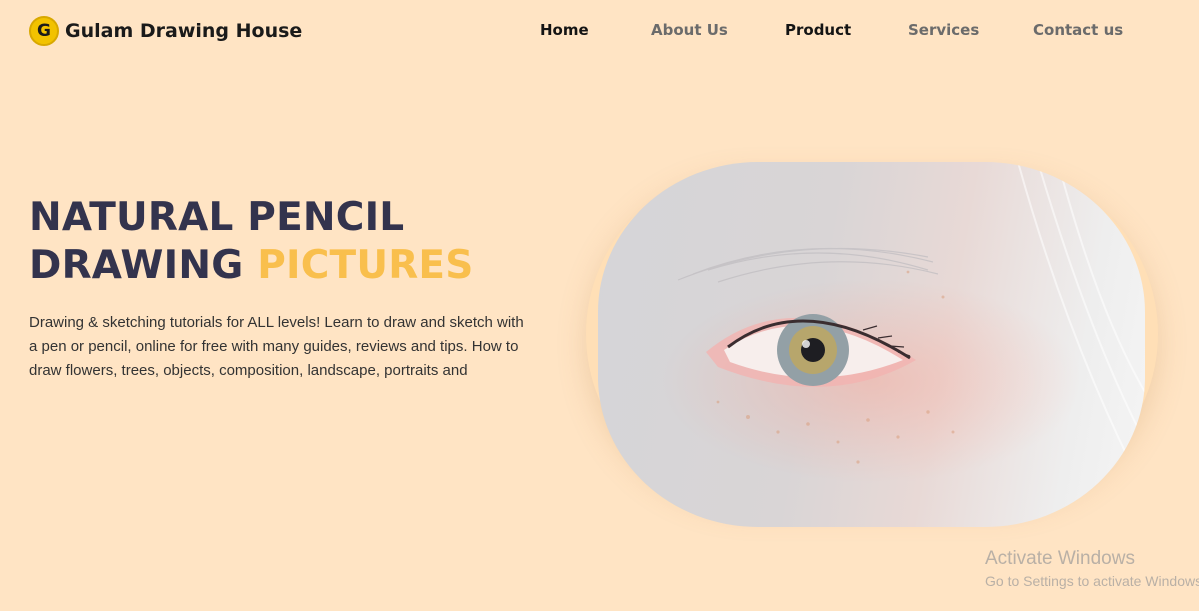 The image size is (1199, 611). Describe the element at coordinates (217, 217) in the screenshot. I see `hero-title-line1: NATURAL PENCIL` at that location.